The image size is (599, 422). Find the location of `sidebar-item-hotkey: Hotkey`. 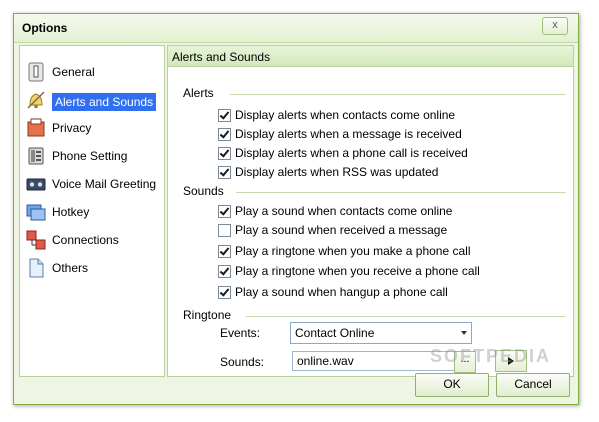

sidebar-item-hotkey: Hotkey is located at coordinates (88, 213).